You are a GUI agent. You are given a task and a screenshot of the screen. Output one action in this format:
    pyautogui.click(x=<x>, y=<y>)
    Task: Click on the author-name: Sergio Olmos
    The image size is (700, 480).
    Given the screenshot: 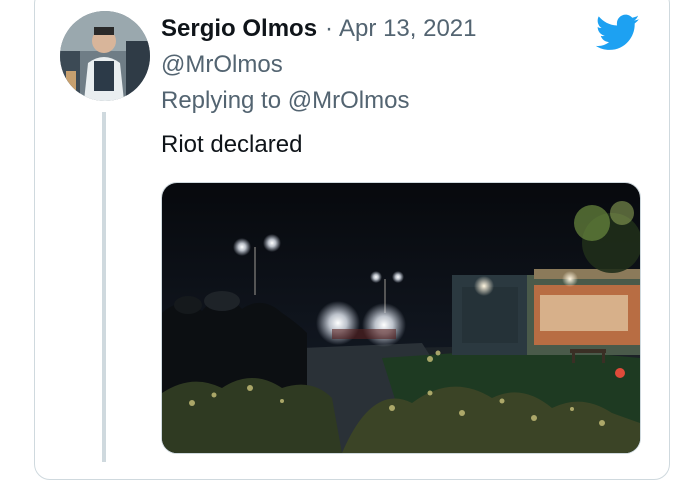 What is the action you would take?
    pyautogui.click(x=239, y=28)
    